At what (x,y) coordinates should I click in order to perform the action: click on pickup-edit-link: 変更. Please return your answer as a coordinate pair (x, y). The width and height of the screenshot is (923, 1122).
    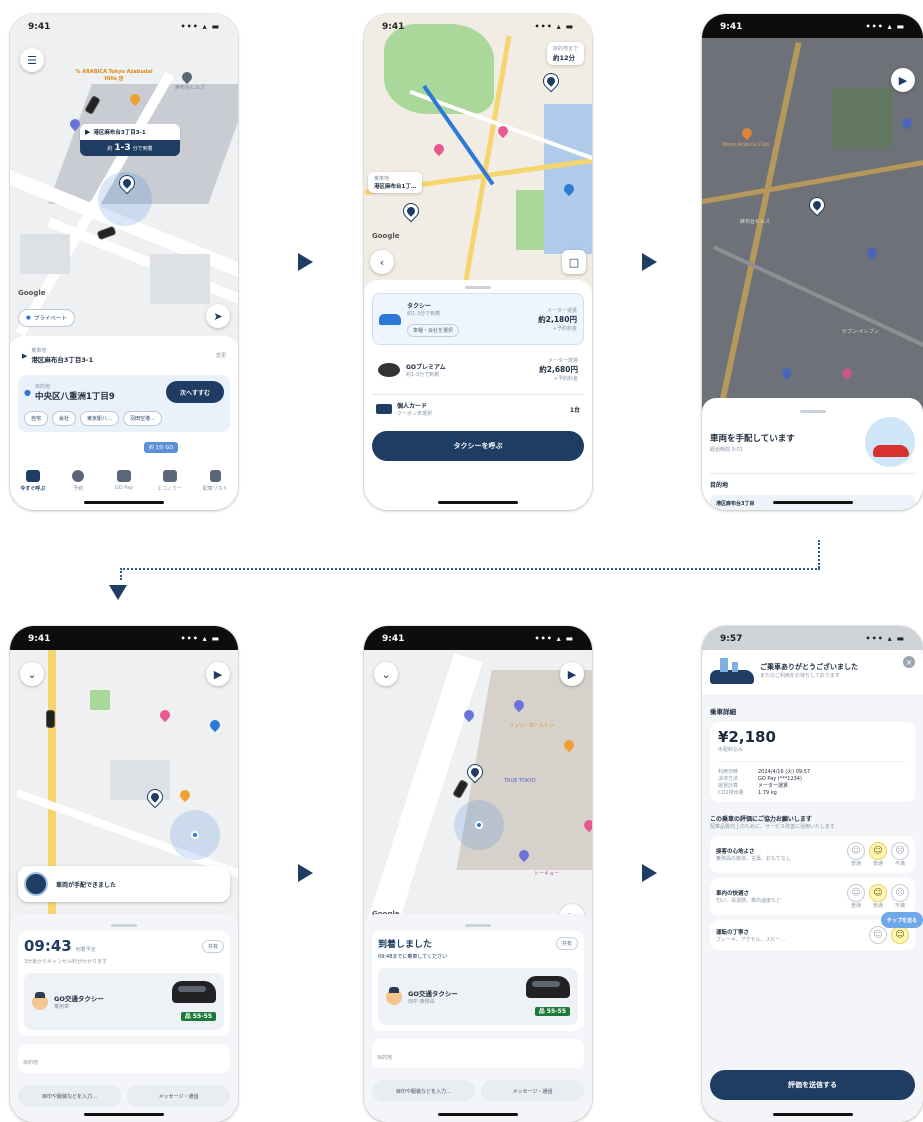
    Looking at the image, I should click on (221, 355).